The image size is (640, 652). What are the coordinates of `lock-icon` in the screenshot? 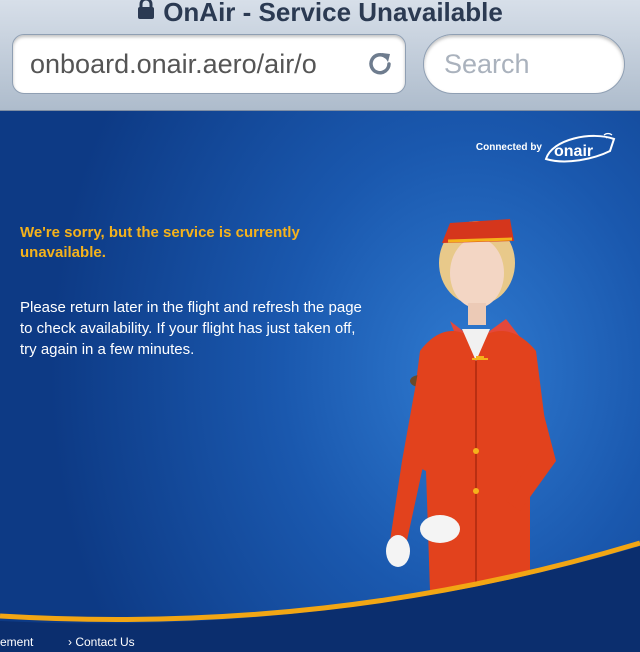 It's located at (146, 13).